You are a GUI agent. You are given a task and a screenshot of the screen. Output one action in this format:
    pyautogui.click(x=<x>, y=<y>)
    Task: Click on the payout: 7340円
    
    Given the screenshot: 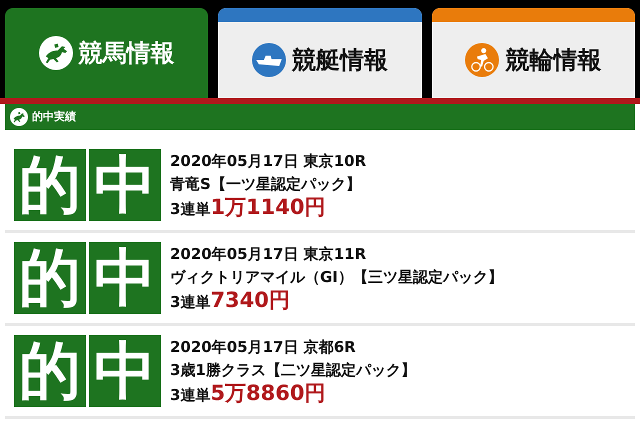 What is the action you would take?
    pyautogui.click(x=250, y=300)
    